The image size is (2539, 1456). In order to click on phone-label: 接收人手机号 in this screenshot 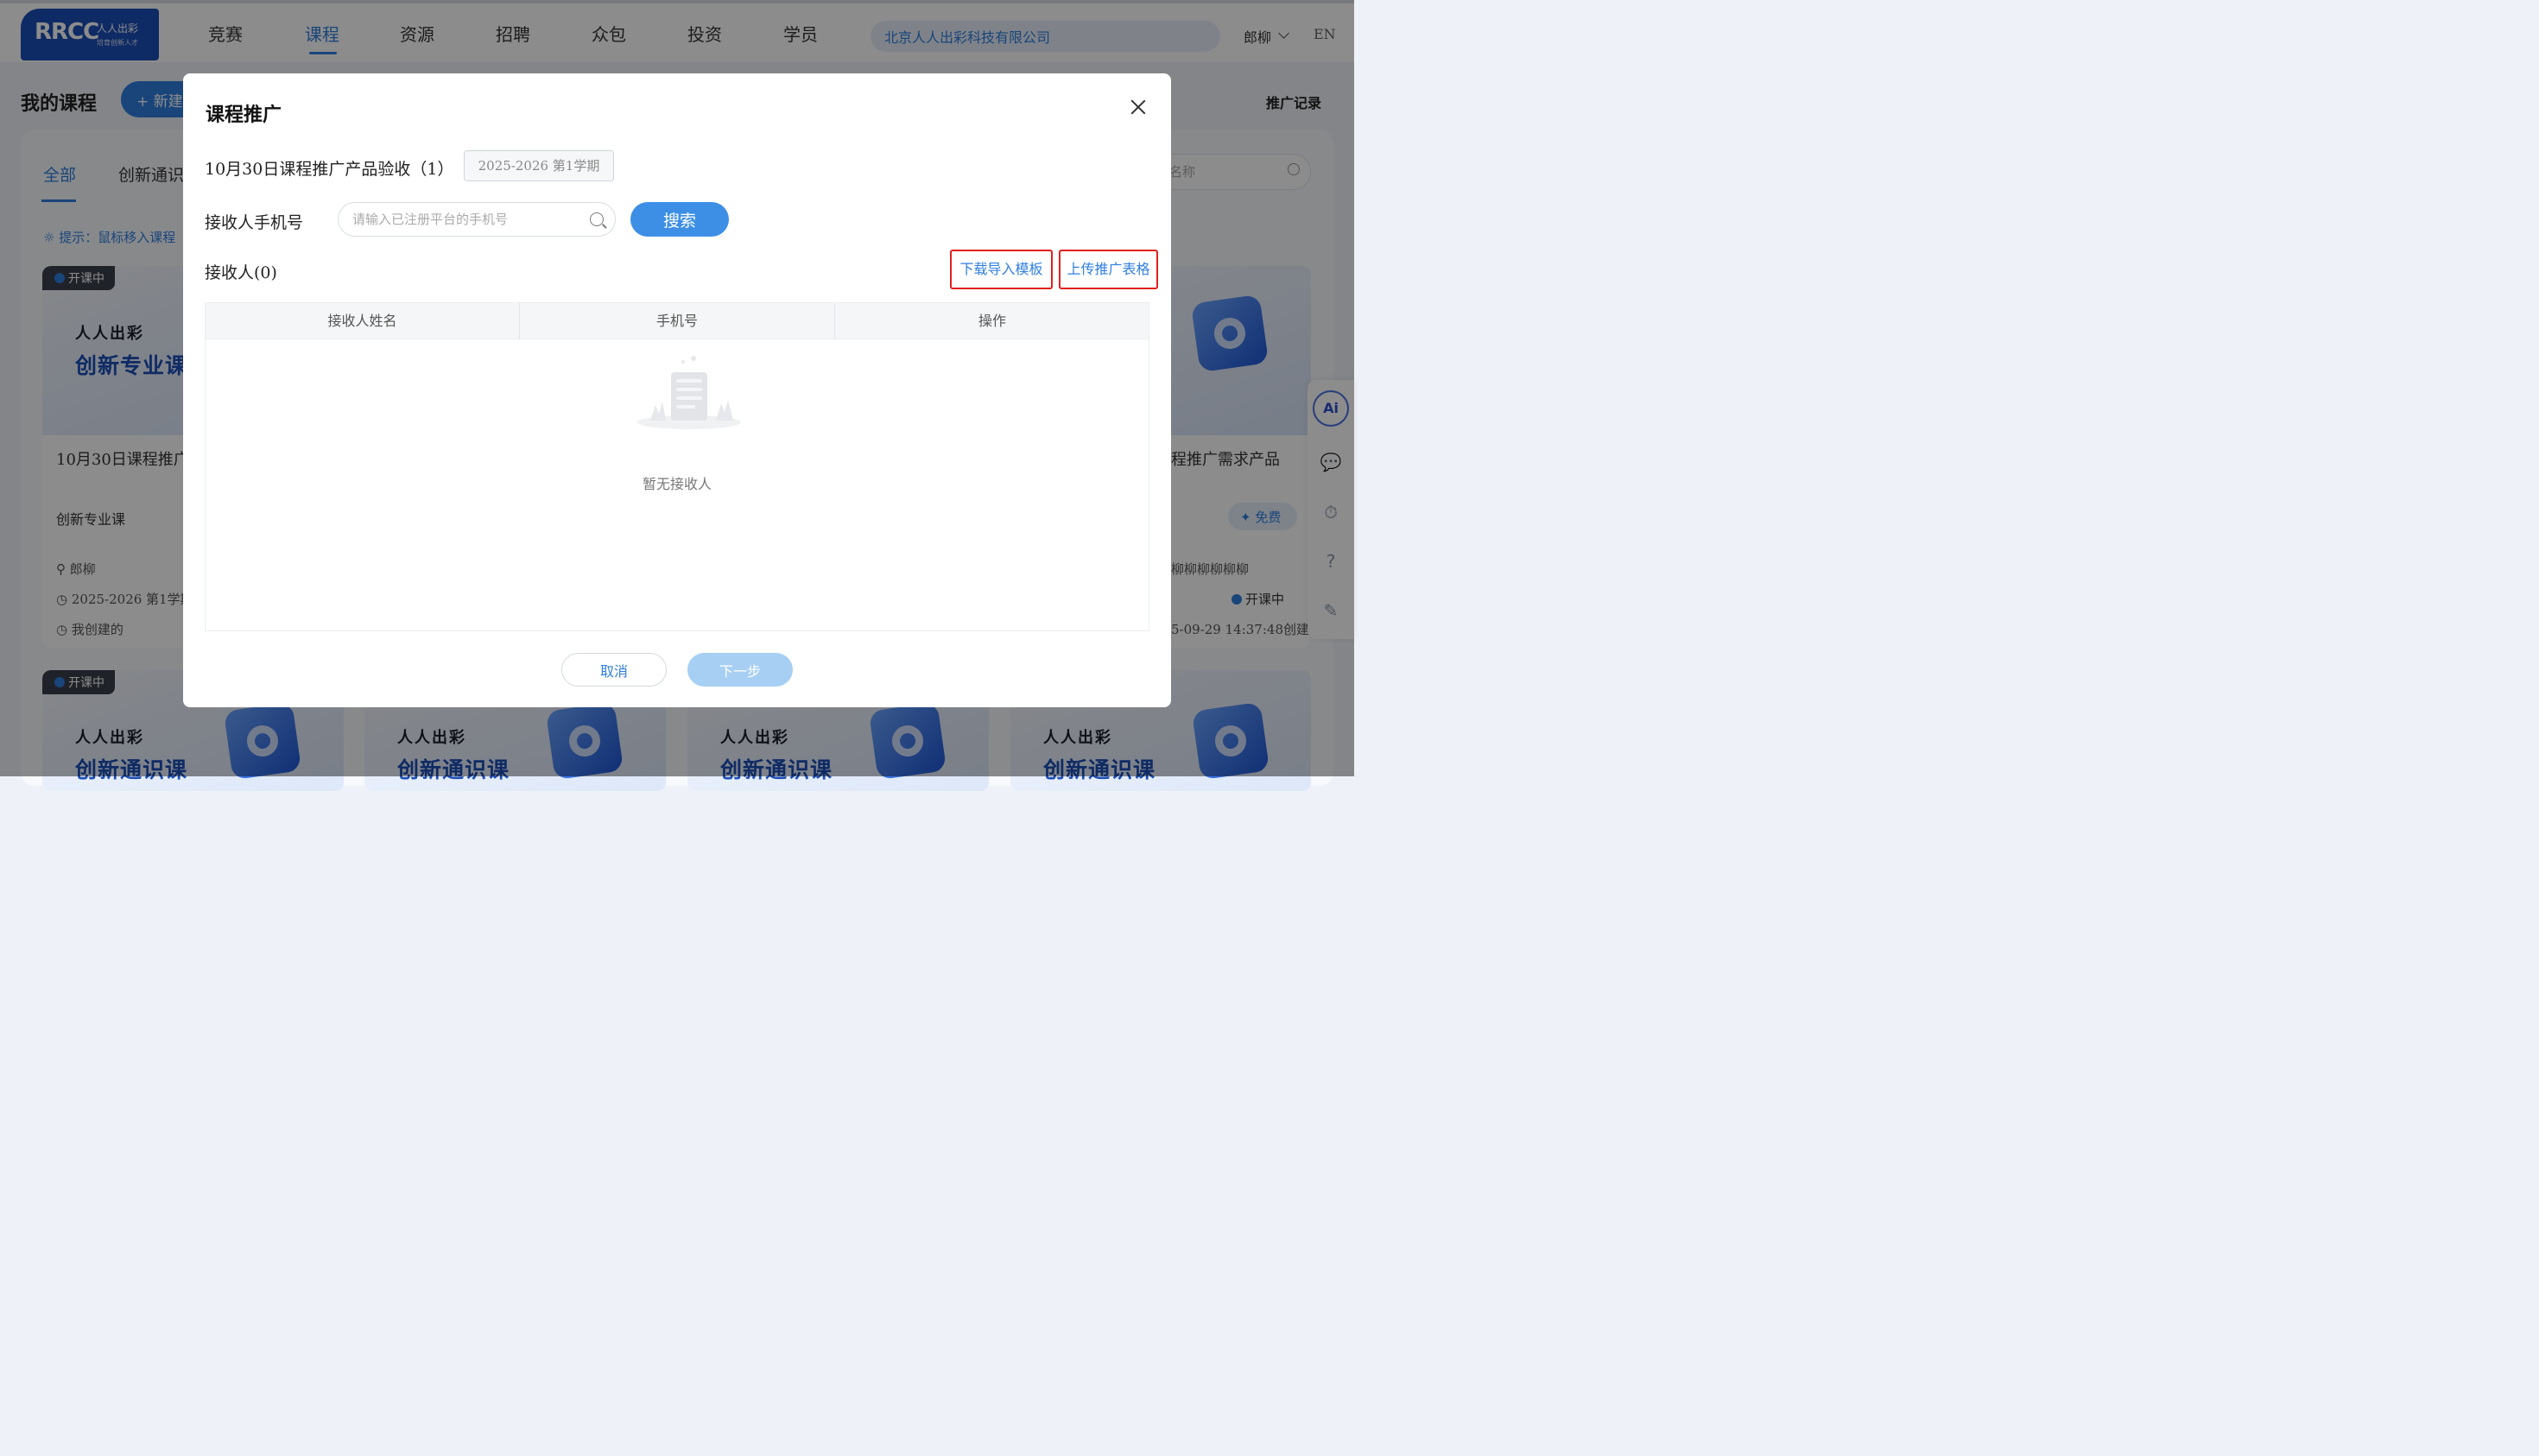, I will do `click(254, 222)`.